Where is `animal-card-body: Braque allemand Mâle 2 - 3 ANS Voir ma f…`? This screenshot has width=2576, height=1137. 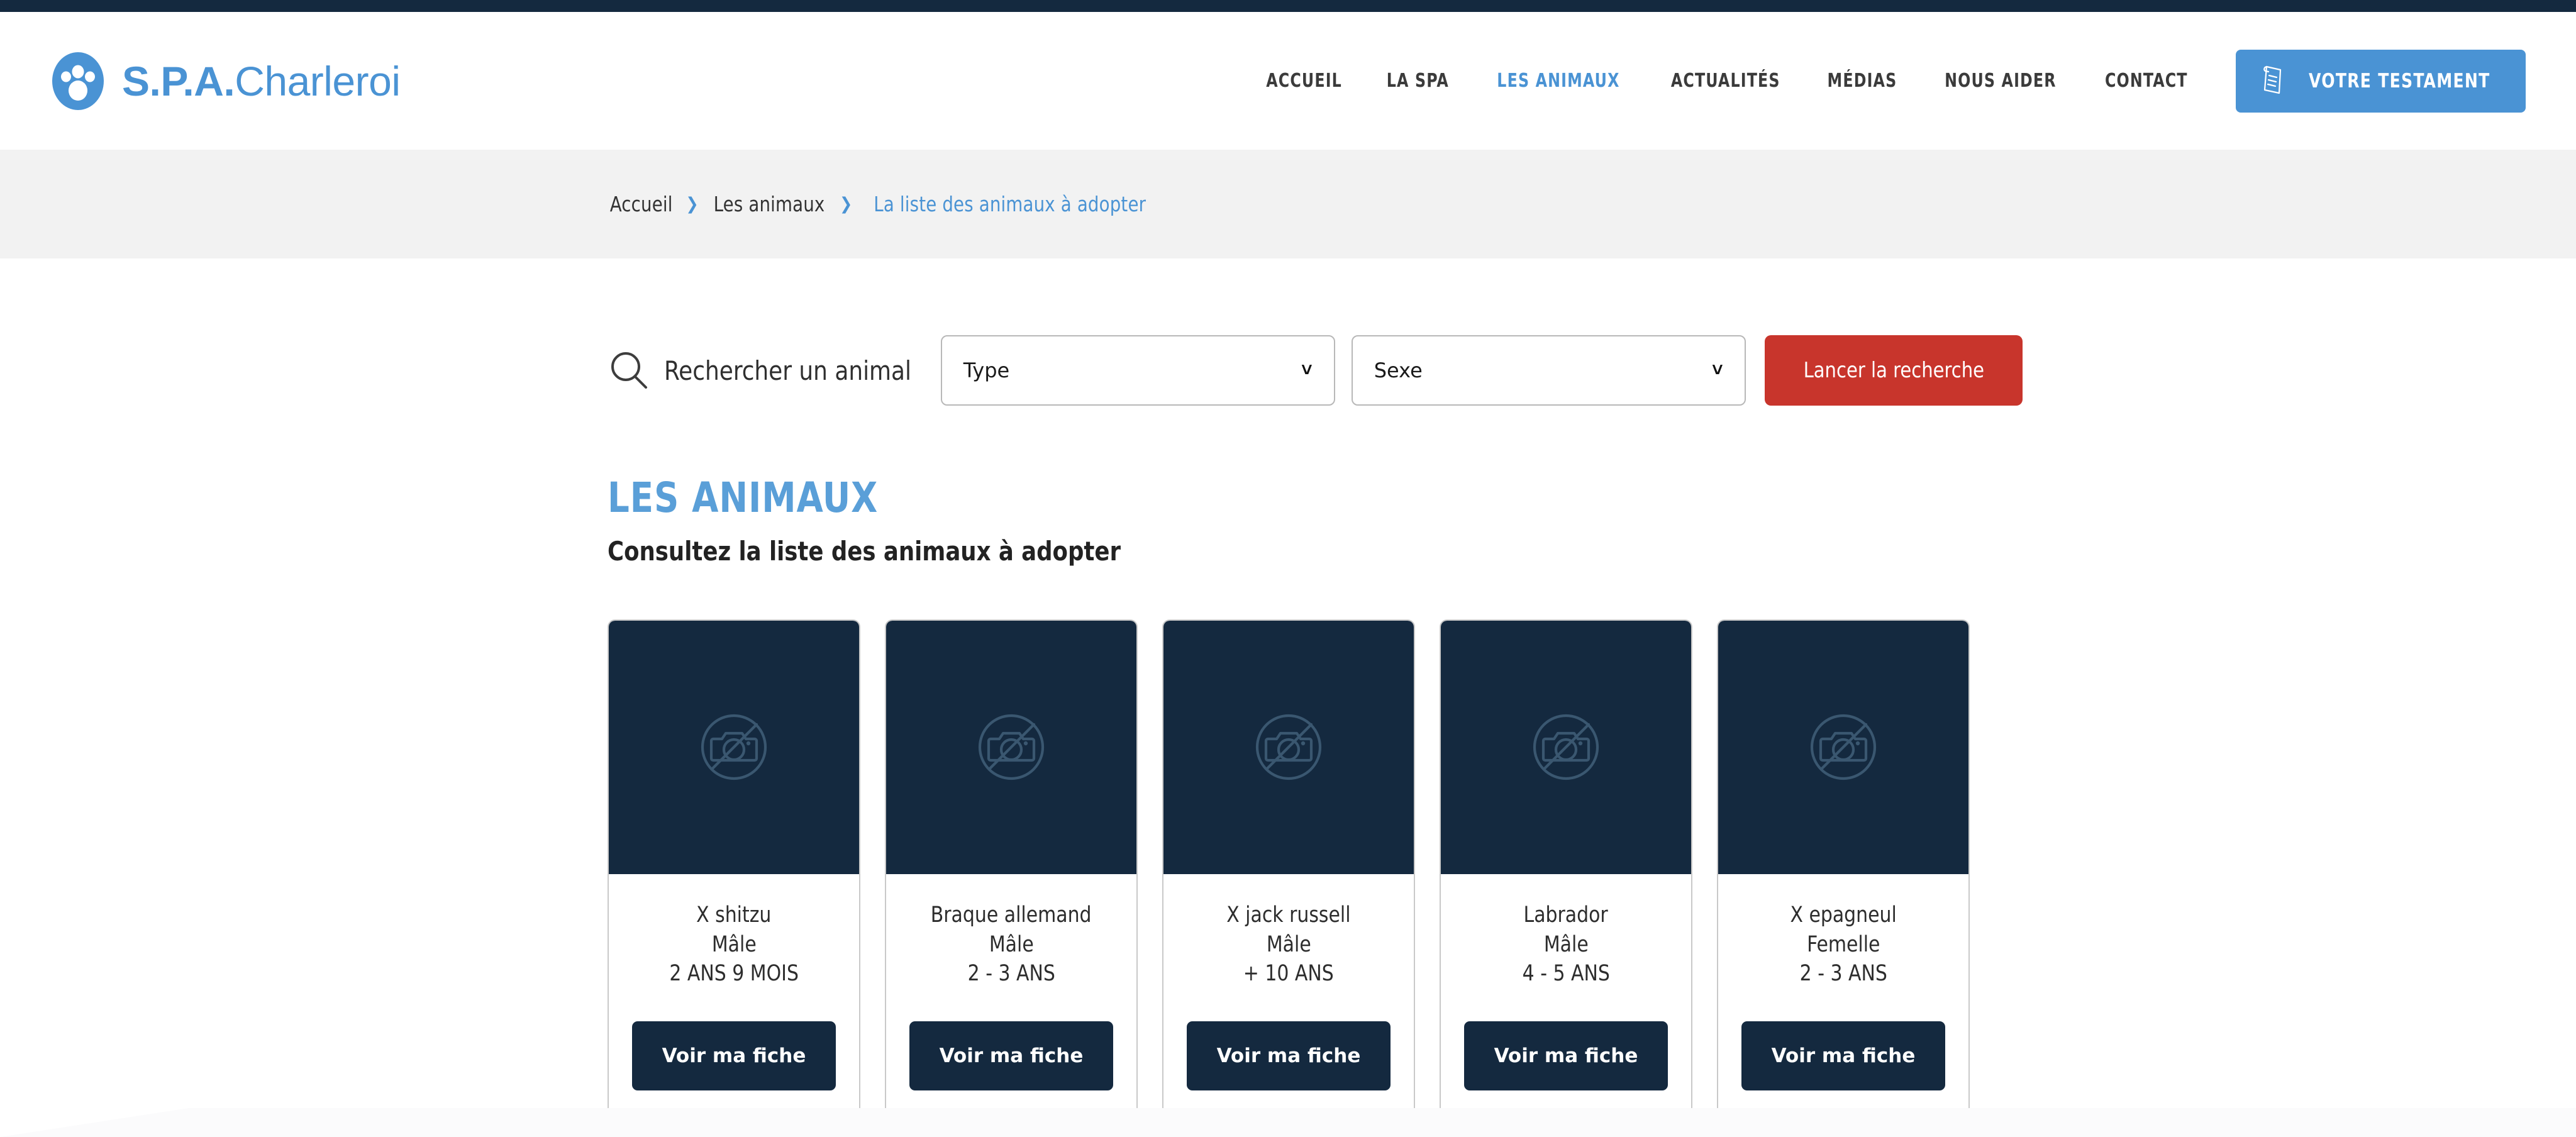
animal-card-body: Braque allemand Mâle 2 - 3 ANS Voir ma f… is located at coordinates (1011, 1003).